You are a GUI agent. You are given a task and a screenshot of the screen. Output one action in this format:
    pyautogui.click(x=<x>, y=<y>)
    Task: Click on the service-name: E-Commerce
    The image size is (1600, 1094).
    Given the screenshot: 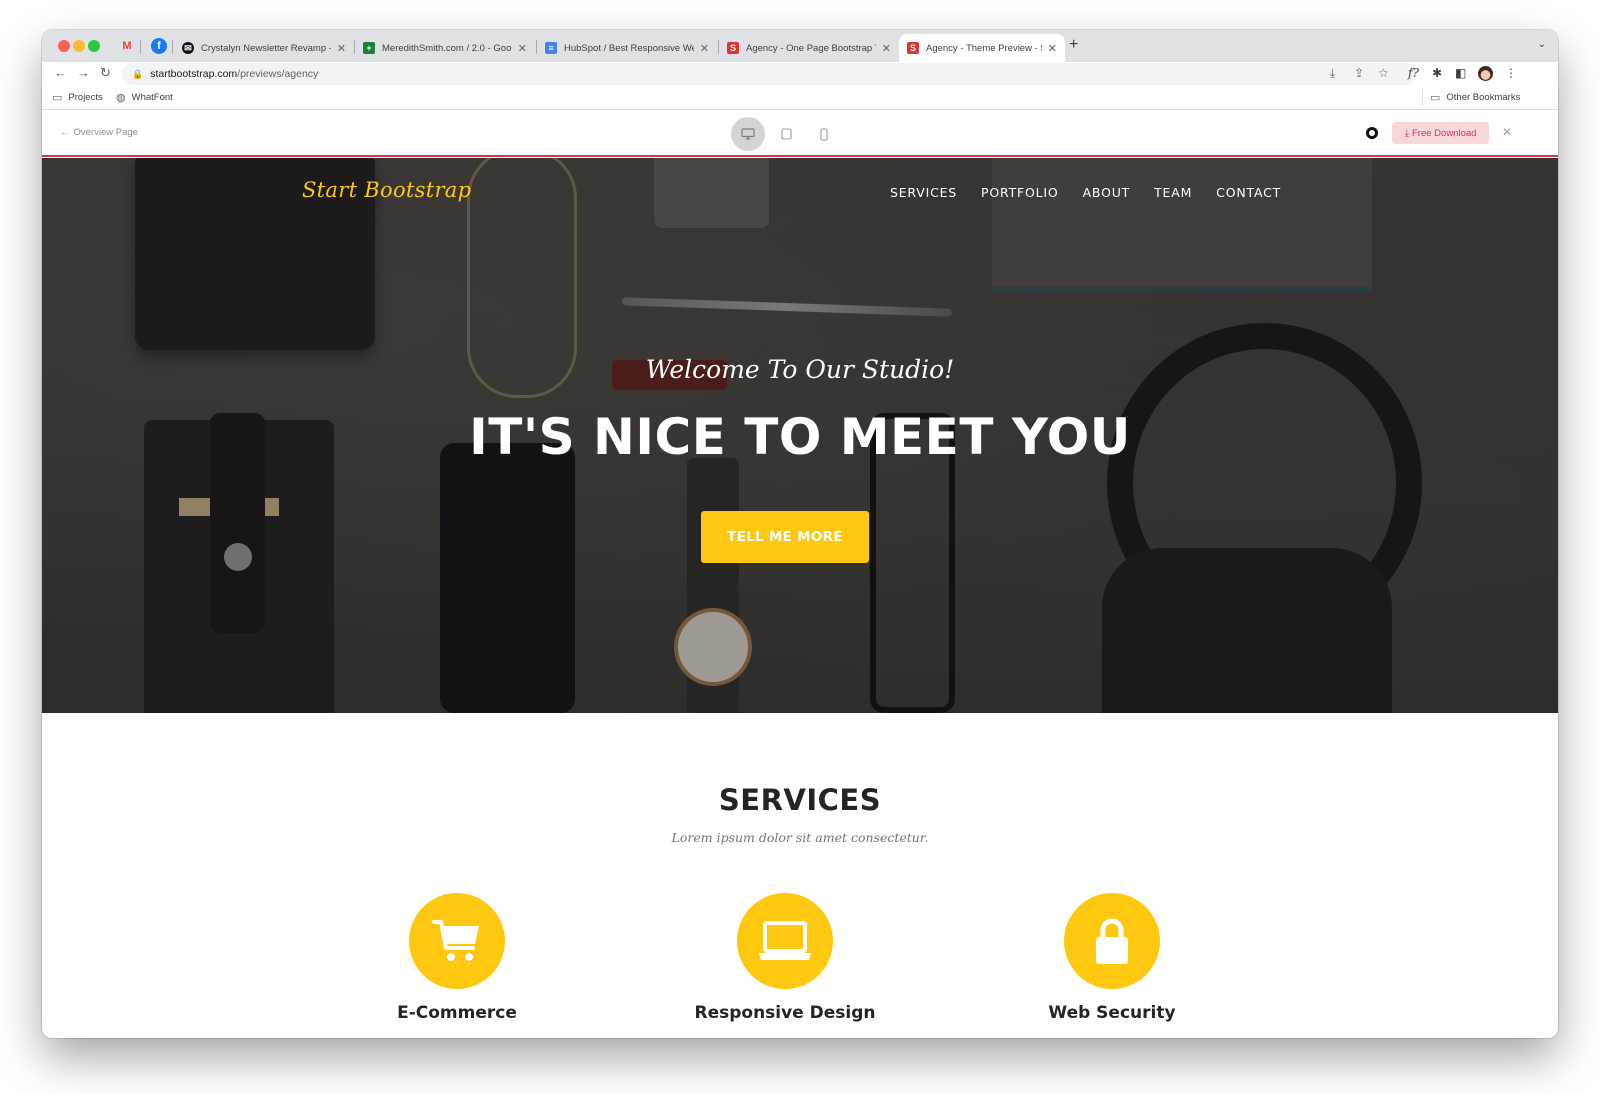 What is the action you would take?
    pyautogui.click(x=457, y=1013)
    